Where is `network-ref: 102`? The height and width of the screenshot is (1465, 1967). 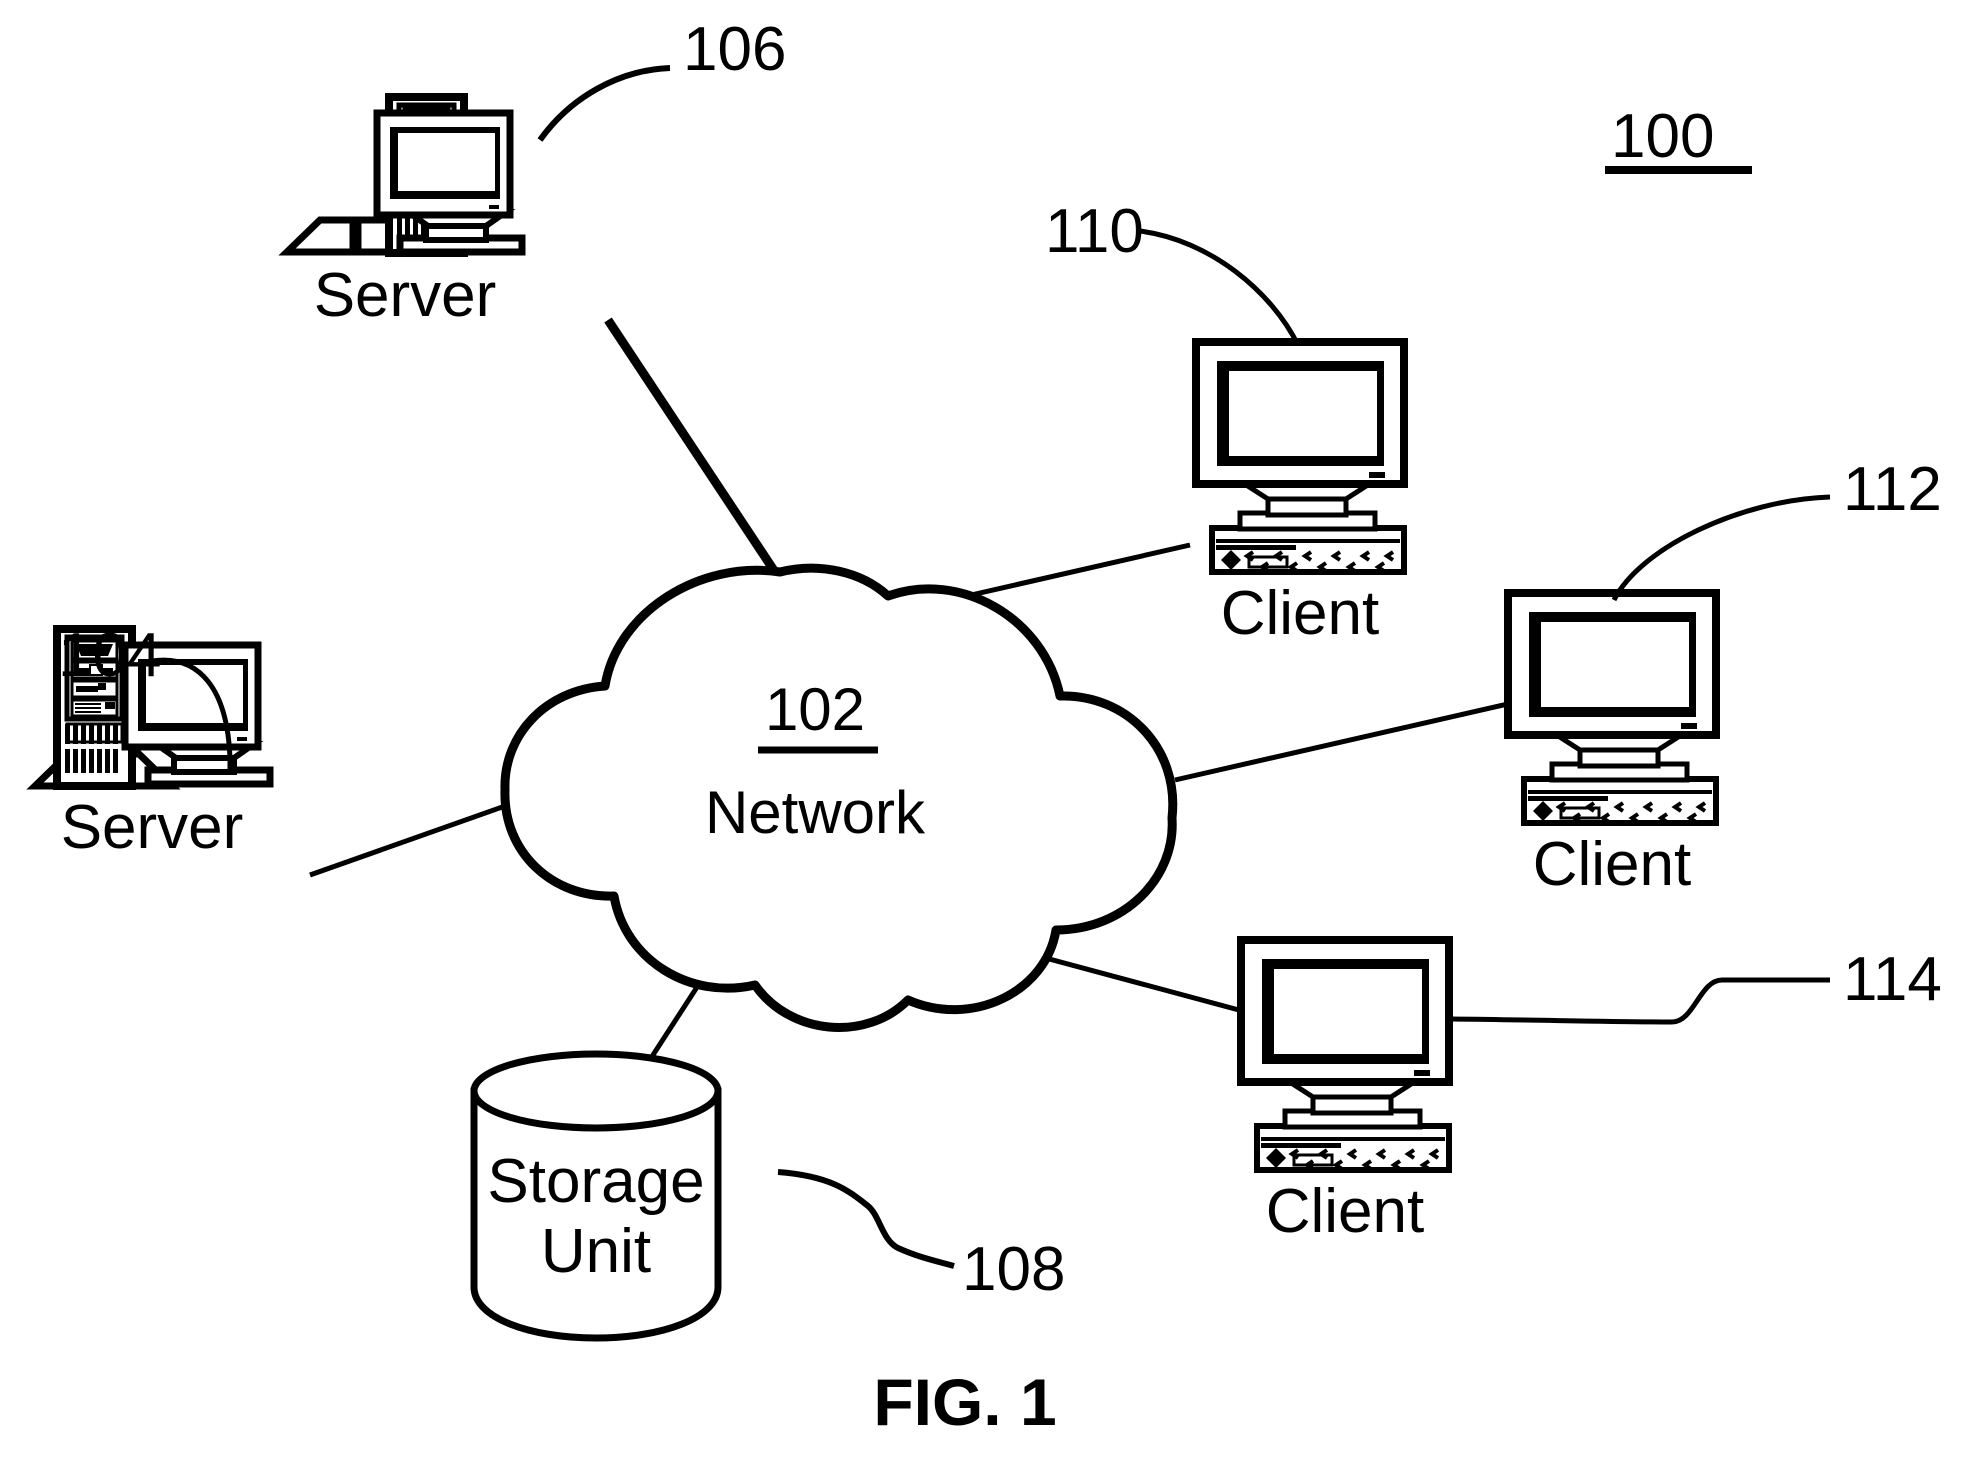 network-ref: 102 is located at coordinates (815, 709).